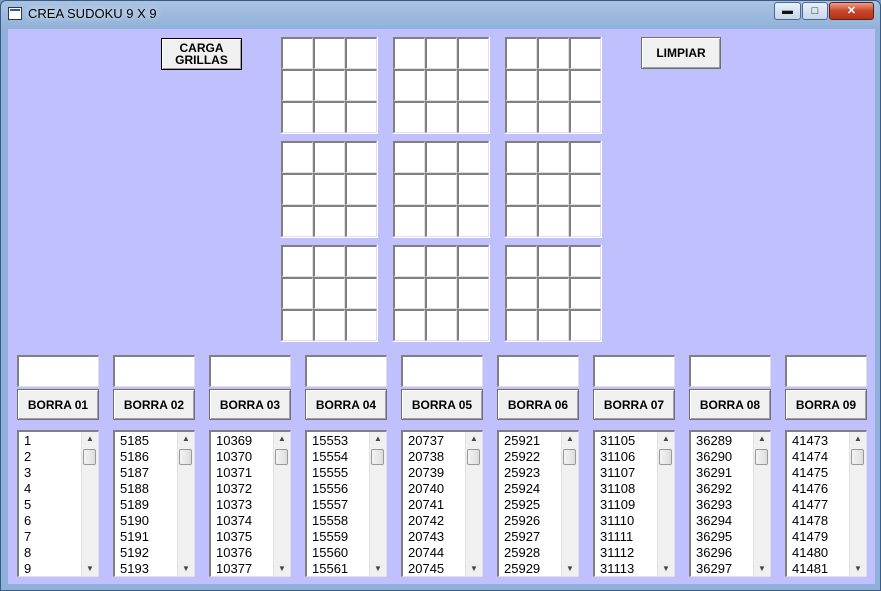  What do you see at coordinates (714, 457) in the screenshot?
I see `list-item: 36290` at bounding box center [714, 457].